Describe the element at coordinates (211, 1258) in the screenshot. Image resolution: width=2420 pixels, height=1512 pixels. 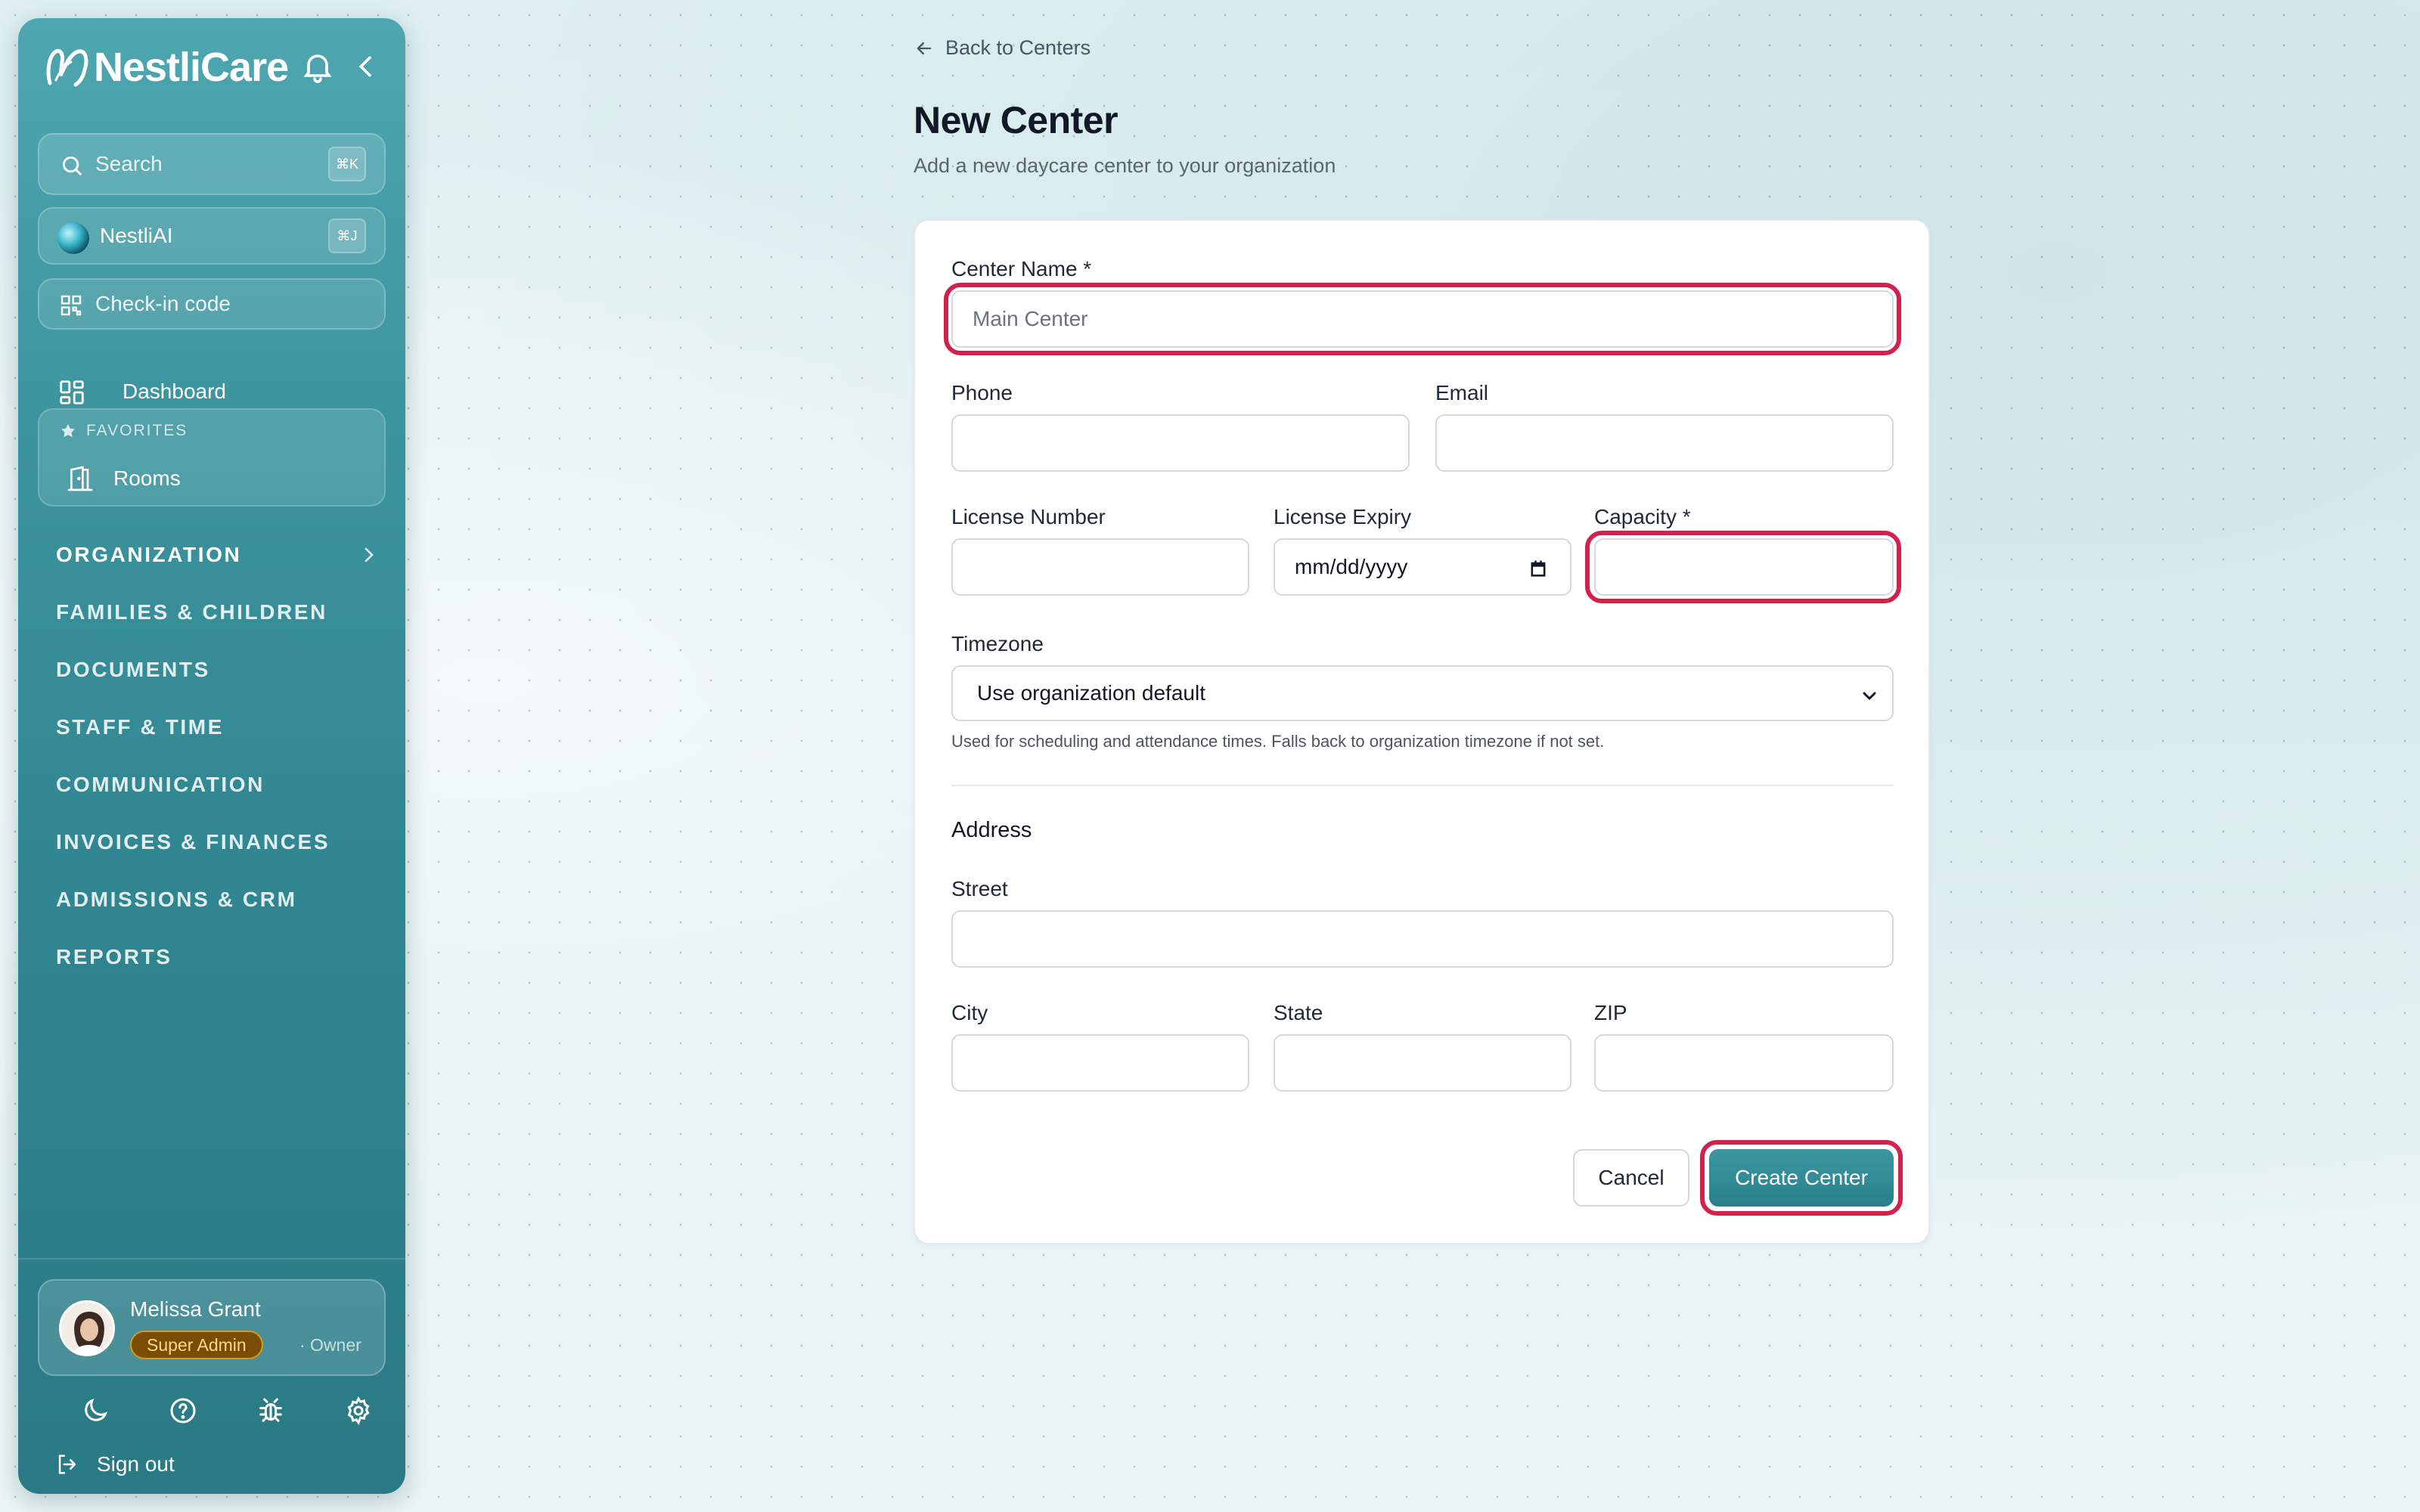
I see `sidebar-divider` at that location.